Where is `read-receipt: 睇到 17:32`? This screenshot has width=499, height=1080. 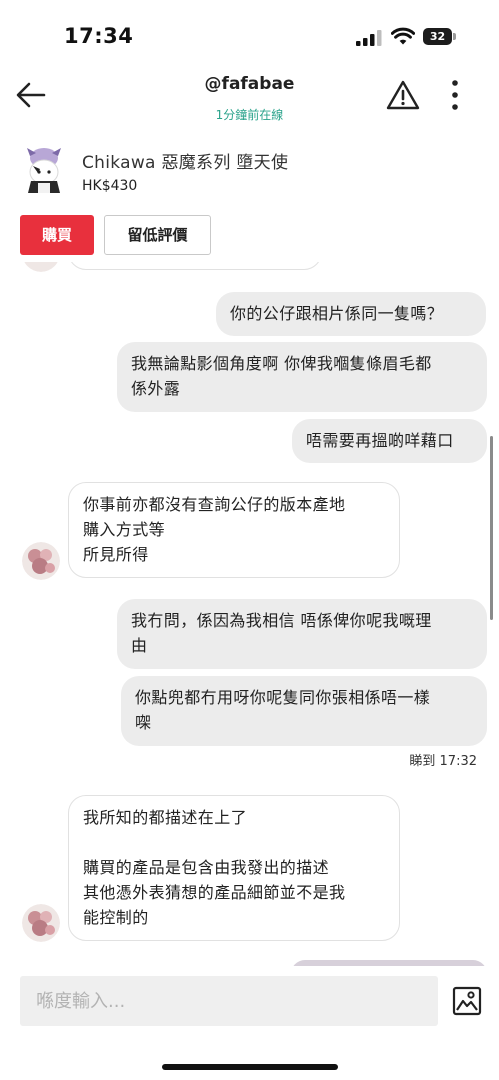 read-receipt: 睇到 17:32 is located at coordinates (443, 761).